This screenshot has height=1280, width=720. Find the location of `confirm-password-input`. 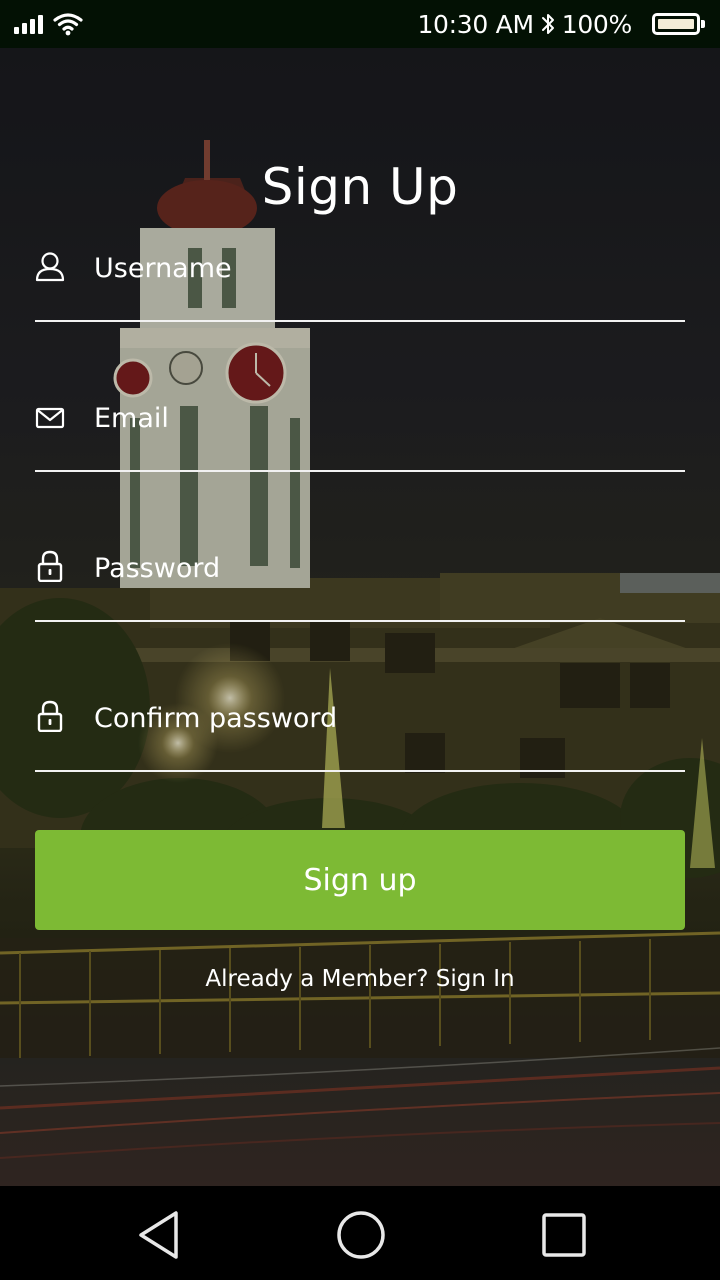

confirm-password-input is located at coordinates (374, 718).